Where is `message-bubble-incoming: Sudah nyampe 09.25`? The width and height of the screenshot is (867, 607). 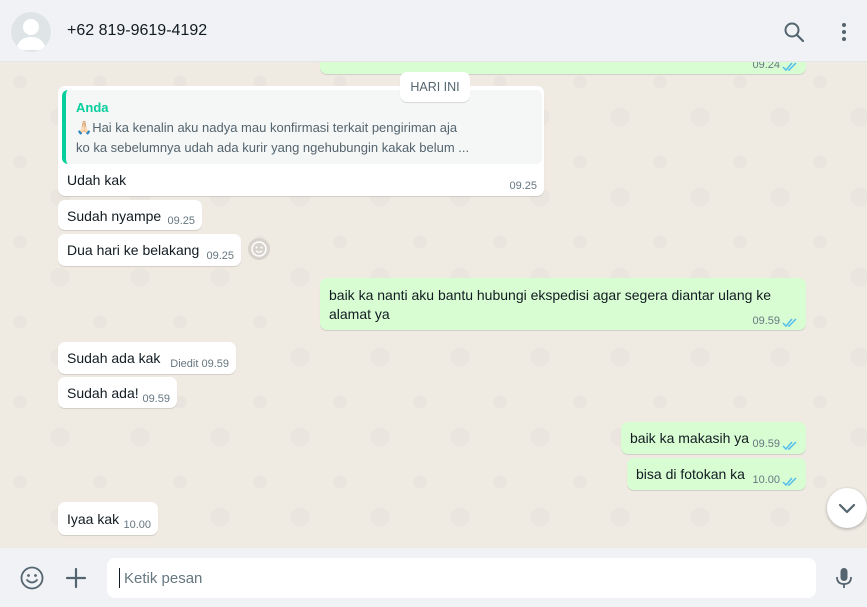 message-bubble-incoming: Sudah nyampe 09.25 is located at coordinates (130, 215).